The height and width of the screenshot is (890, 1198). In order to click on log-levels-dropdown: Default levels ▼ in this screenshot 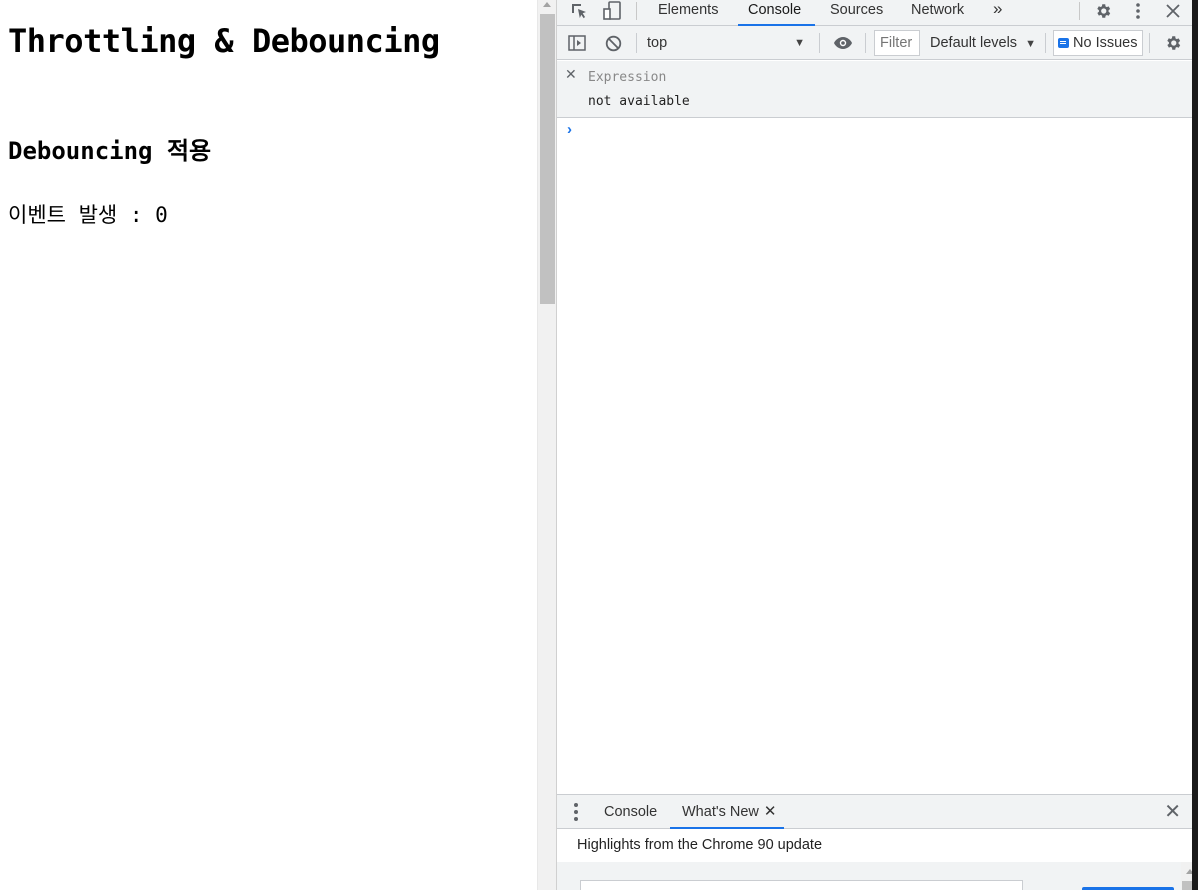, I will do `click(983, 43)`.